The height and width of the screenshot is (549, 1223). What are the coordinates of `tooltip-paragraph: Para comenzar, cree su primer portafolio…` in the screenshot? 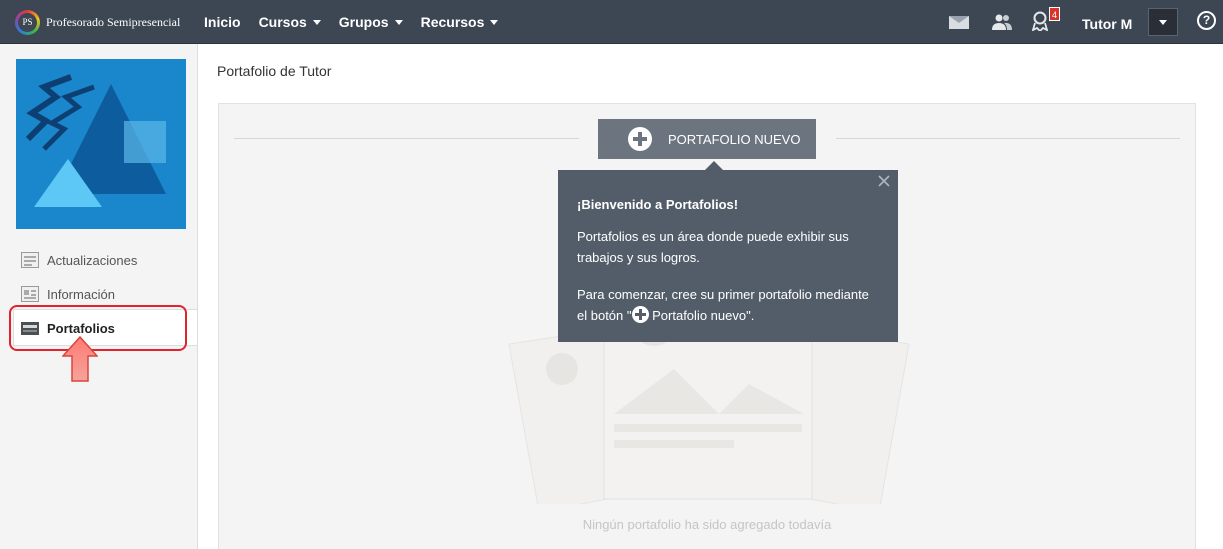 It's located at (728, 305).